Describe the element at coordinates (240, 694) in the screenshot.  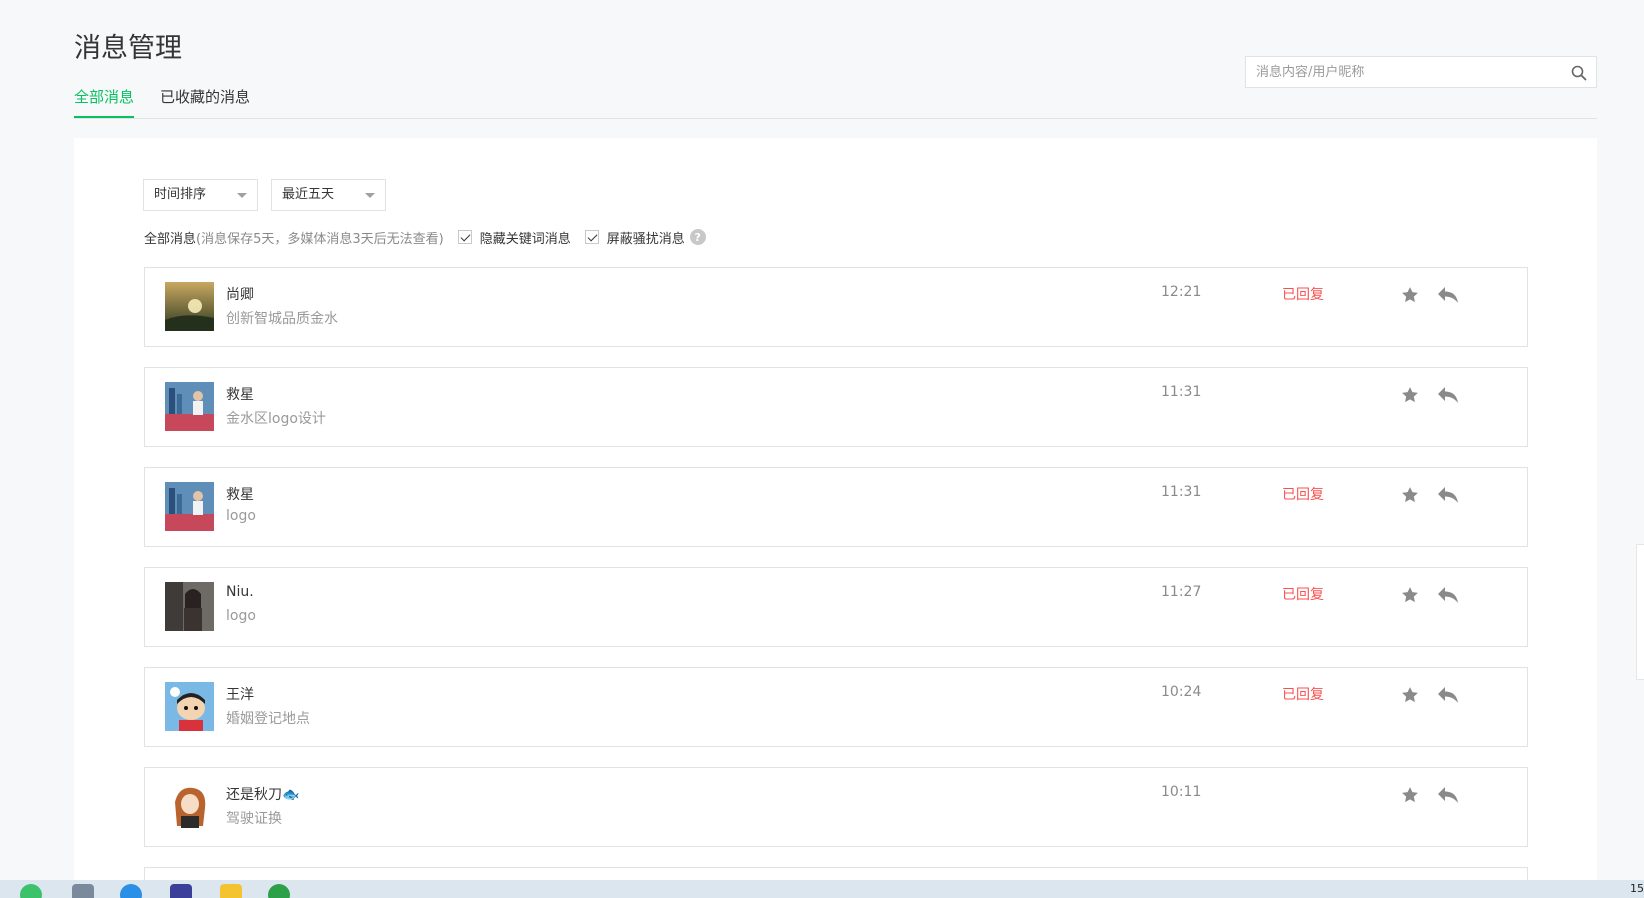
I see `message-nickname: 王洋` at that location.